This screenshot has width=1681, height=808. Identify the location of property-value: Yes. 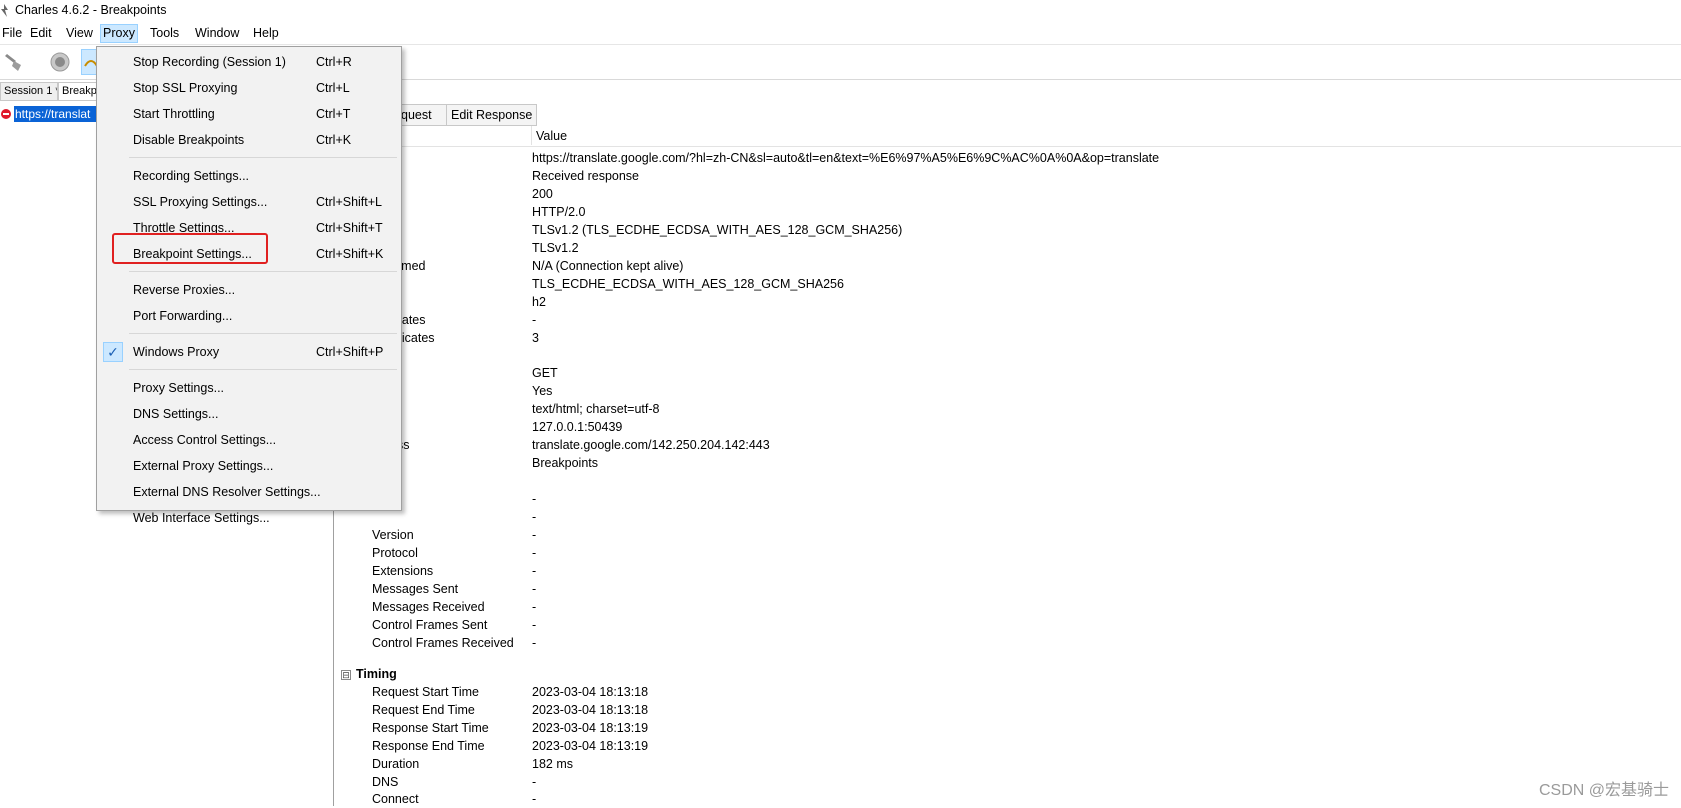
(542, 391).